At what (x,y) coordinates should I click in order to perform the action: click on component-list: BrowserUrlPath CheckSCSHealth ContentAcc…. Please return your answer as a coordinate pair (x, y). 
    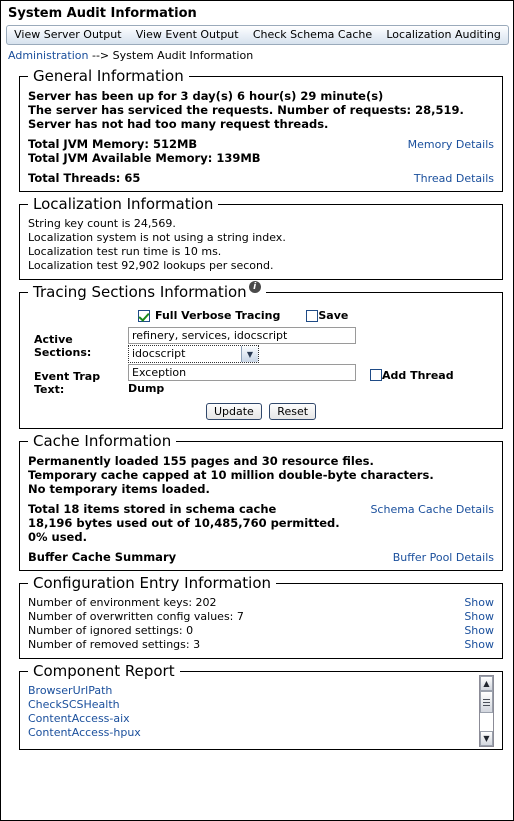
    Looking at the image, I should click on (250, 715).